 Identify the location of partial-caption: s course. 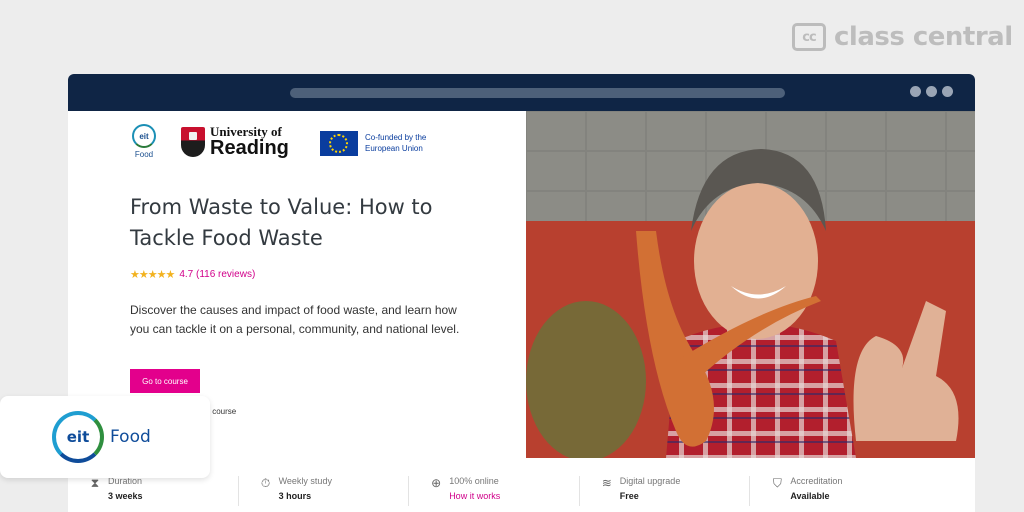
(221, 411).